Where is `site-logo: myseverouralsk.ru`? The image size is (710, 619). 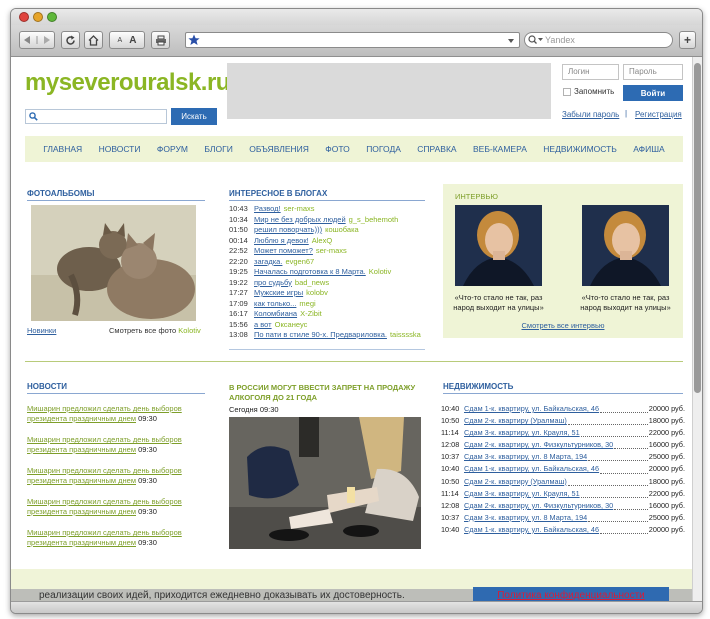
site-logo: myseverouralsk.ru is located at coordinates (127, 83).